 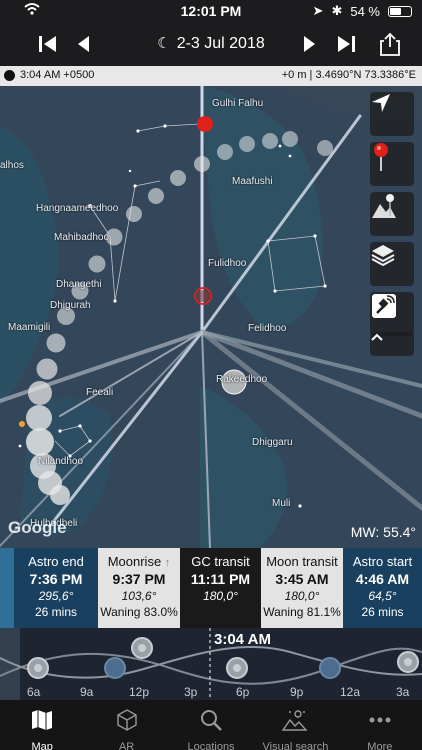 I want to click on map-label: Dhangethi, so click(x=79, y=284).